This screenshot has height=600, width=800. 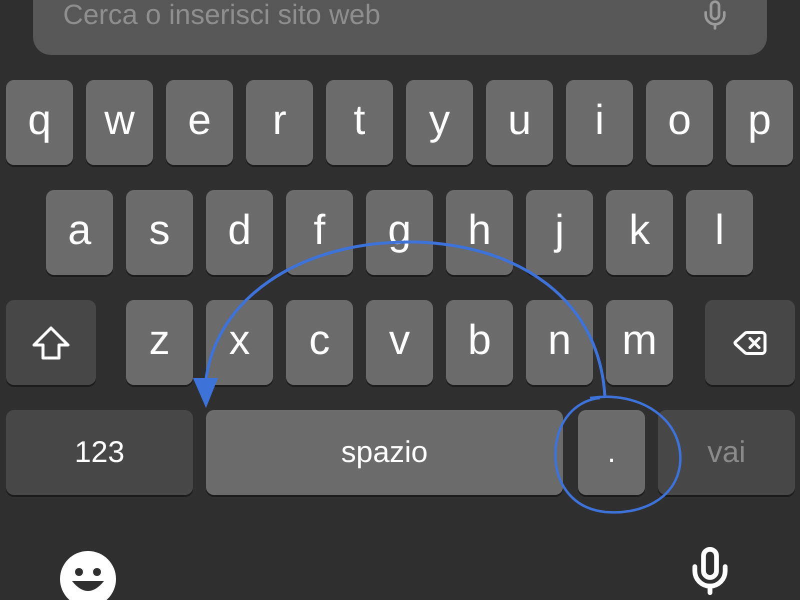 What do you see at coordinates (439, 122) in the screenshot?
I see `letter-key: y` at bounding box center [439, 122].